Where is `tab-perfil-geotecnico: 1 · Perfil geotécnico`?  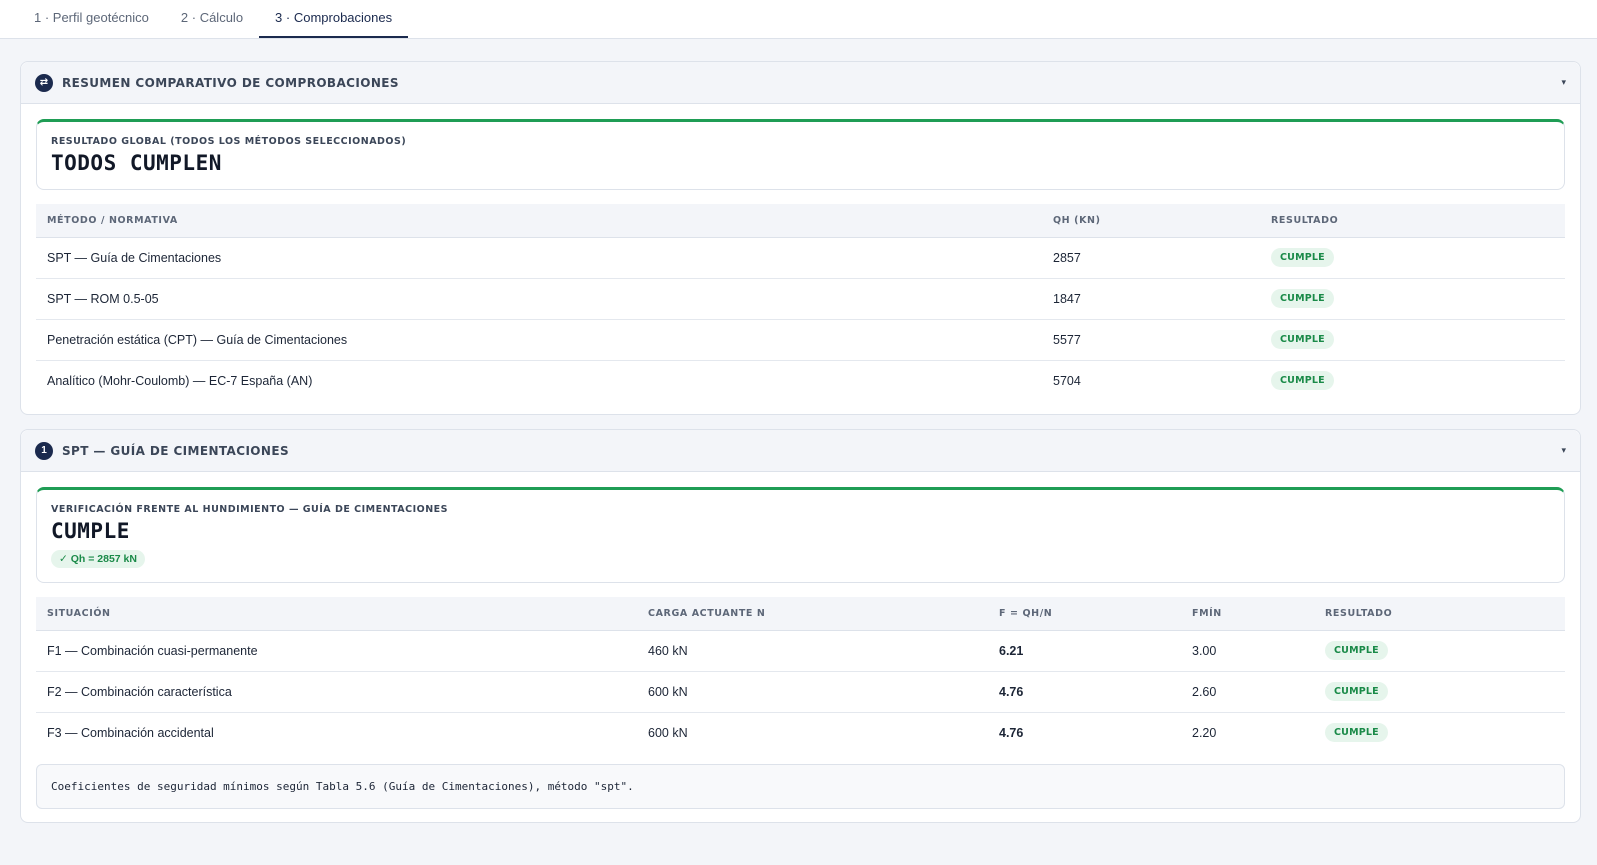 tab-perfil-geotecnico: 1 · Perfil geotécnico is located at coordinates (91, 19).